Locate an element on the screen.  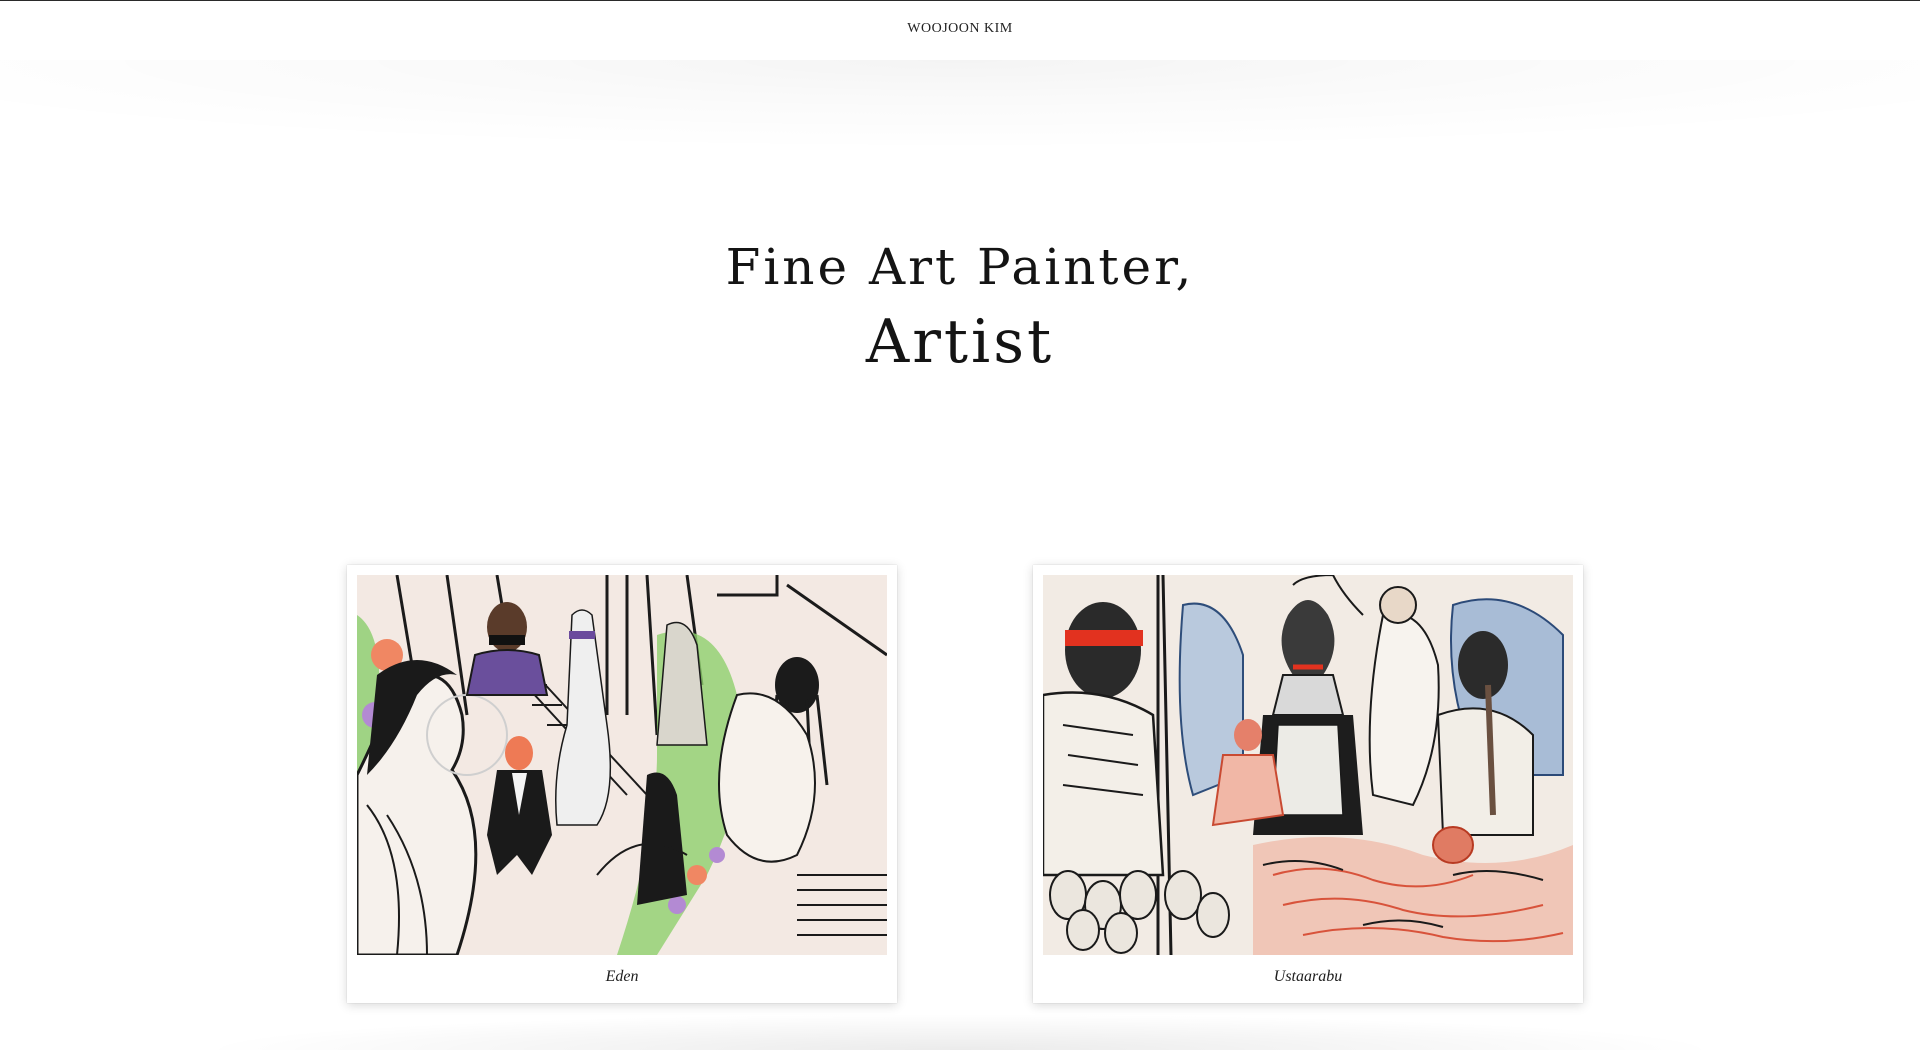
hero-section: Fine Art Painter, Artist is located at coordinates (960, 307).